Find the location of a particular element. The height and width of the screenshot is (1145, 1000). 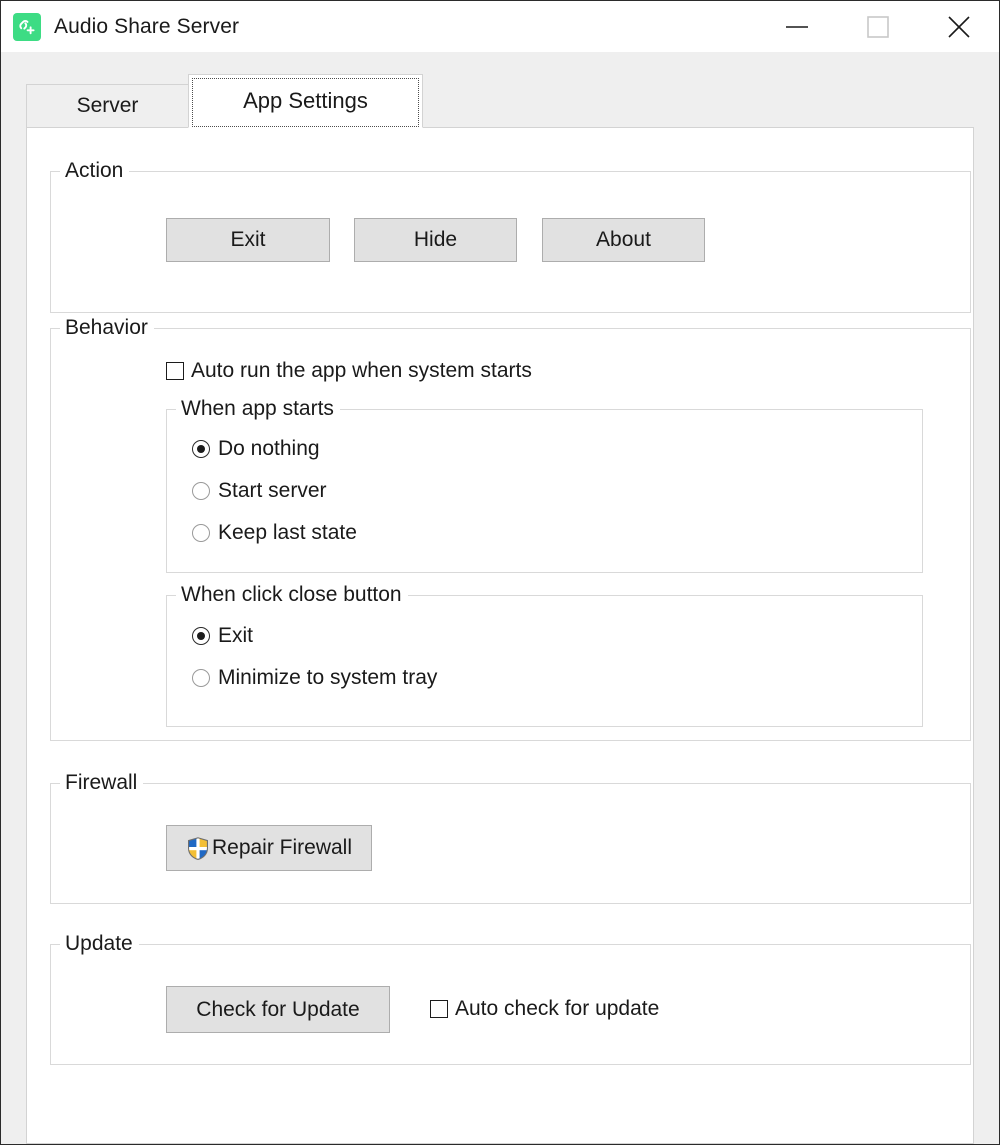

maximize-icon is located at coordinates (877, 26).